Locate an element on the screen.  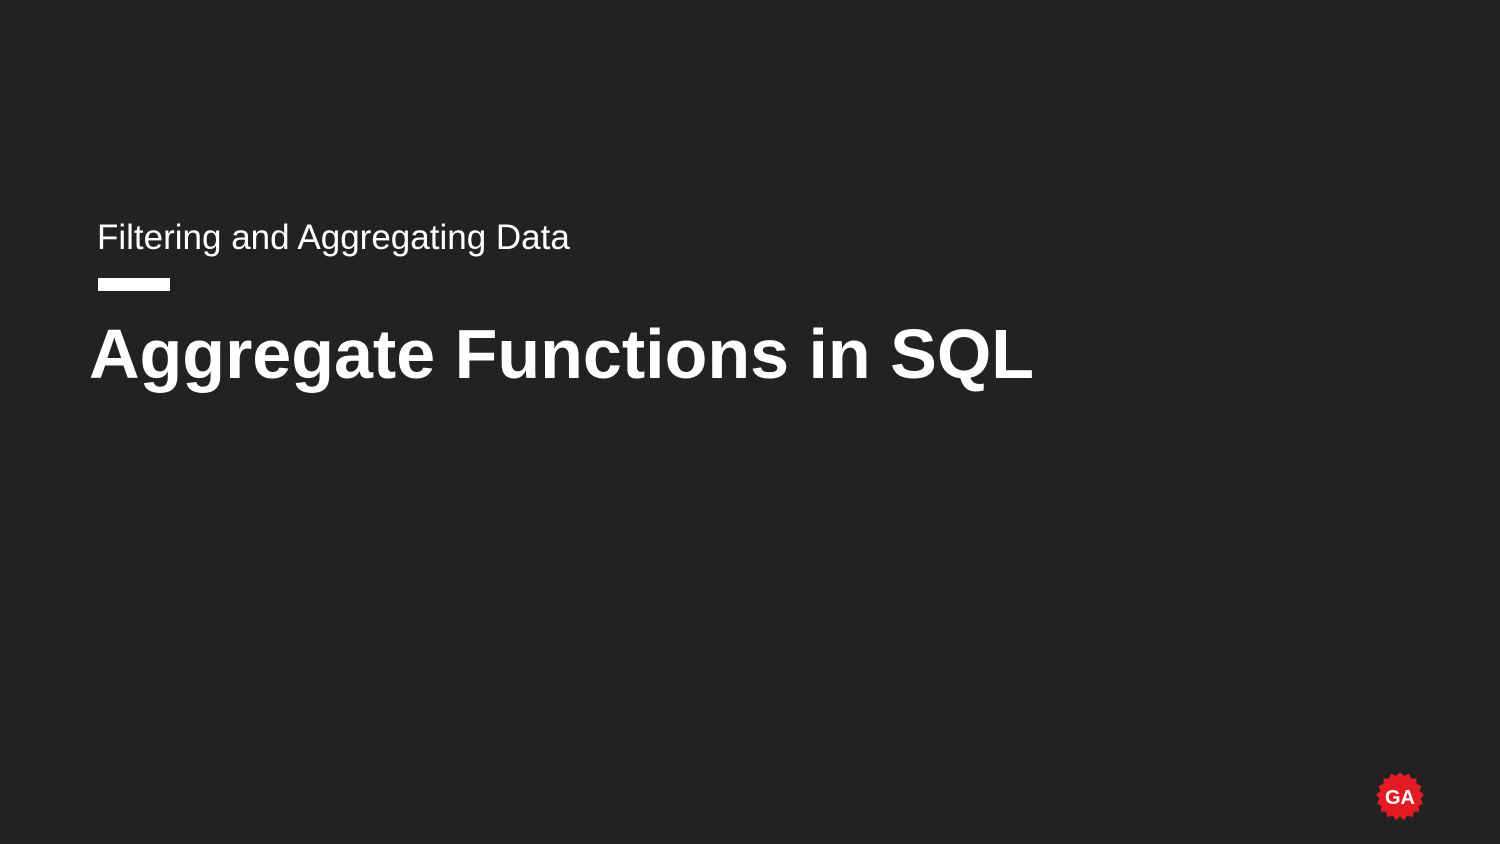
ga-logo-text: GA is located at coordinates (1400, 798).